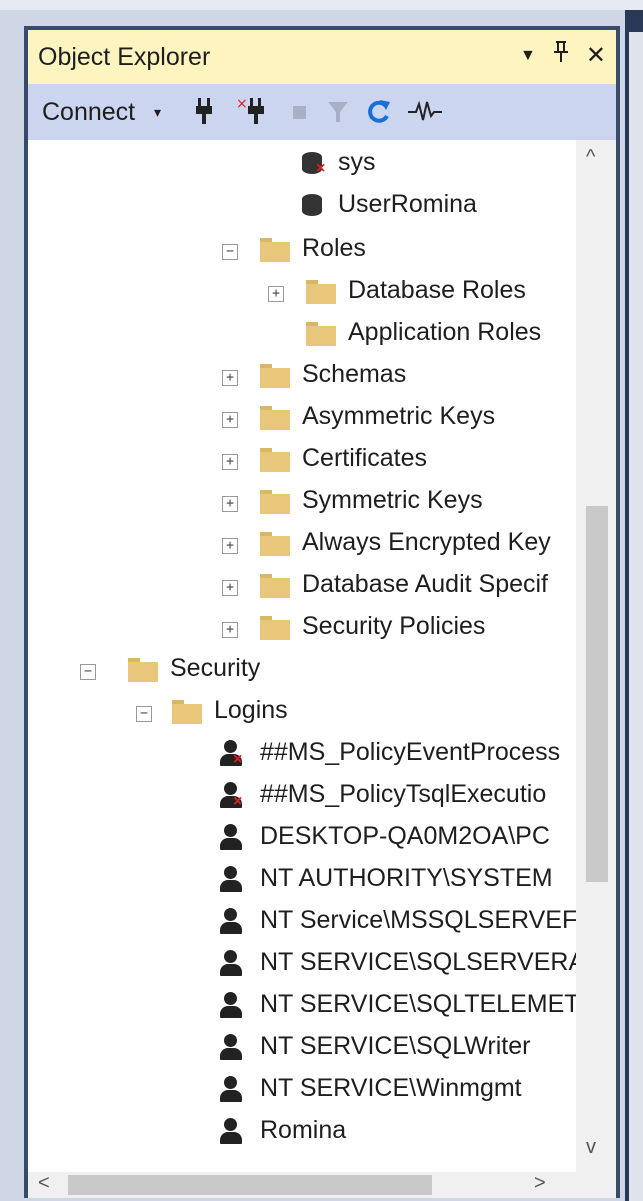  I want to click on login-disabled-icon: ×, so click(231, 795).